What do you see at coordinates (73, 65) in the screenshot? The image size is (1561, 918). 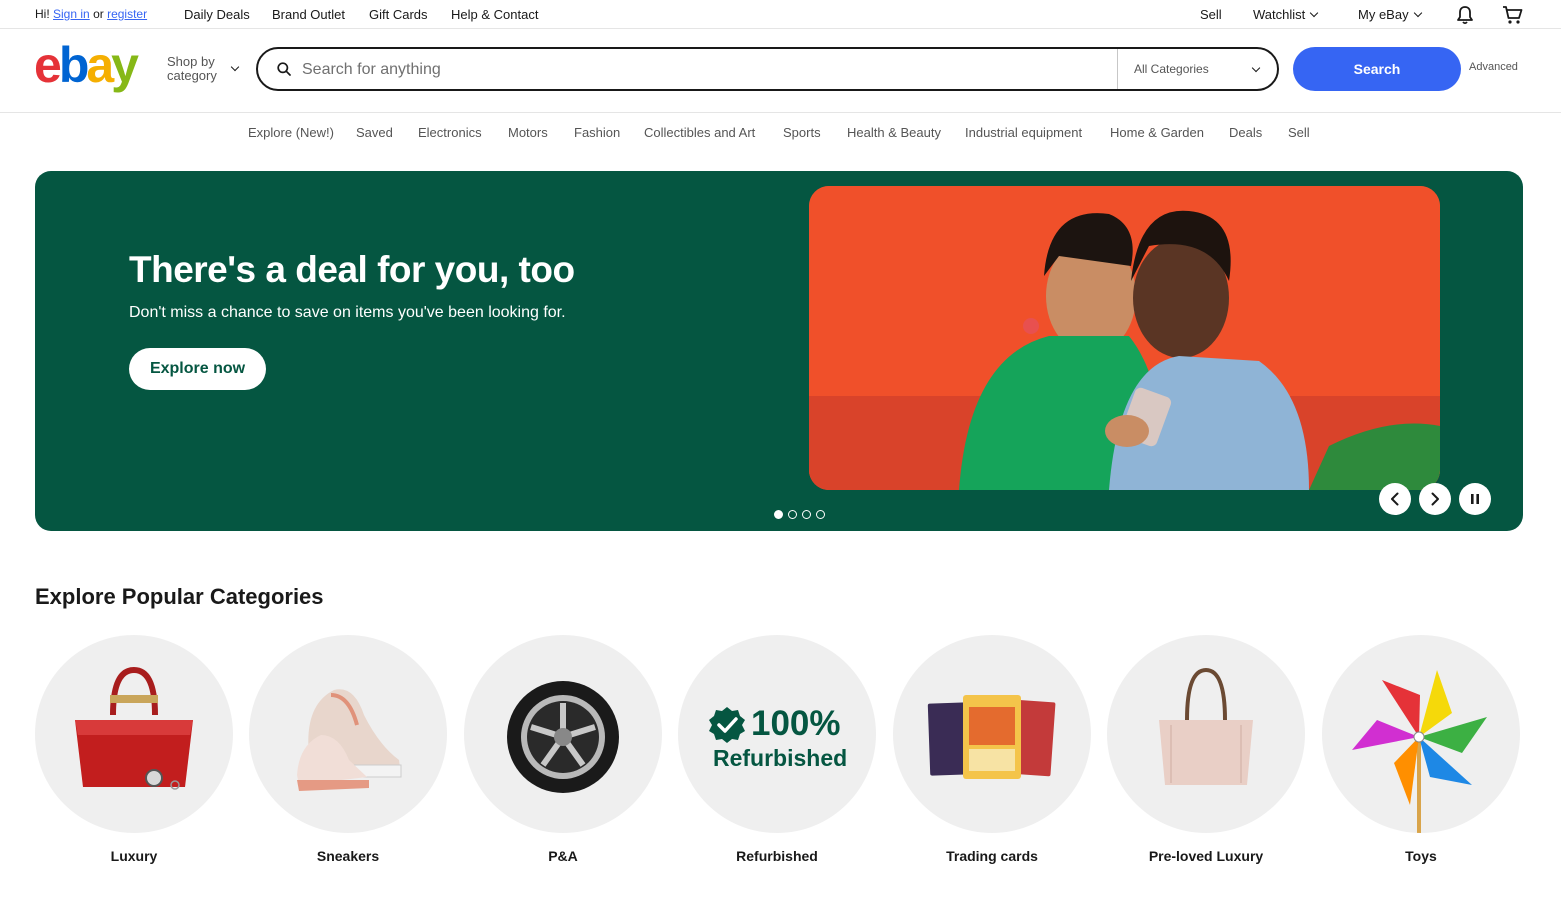 I see `logo-letter: b` at bounding box center [73, 65].